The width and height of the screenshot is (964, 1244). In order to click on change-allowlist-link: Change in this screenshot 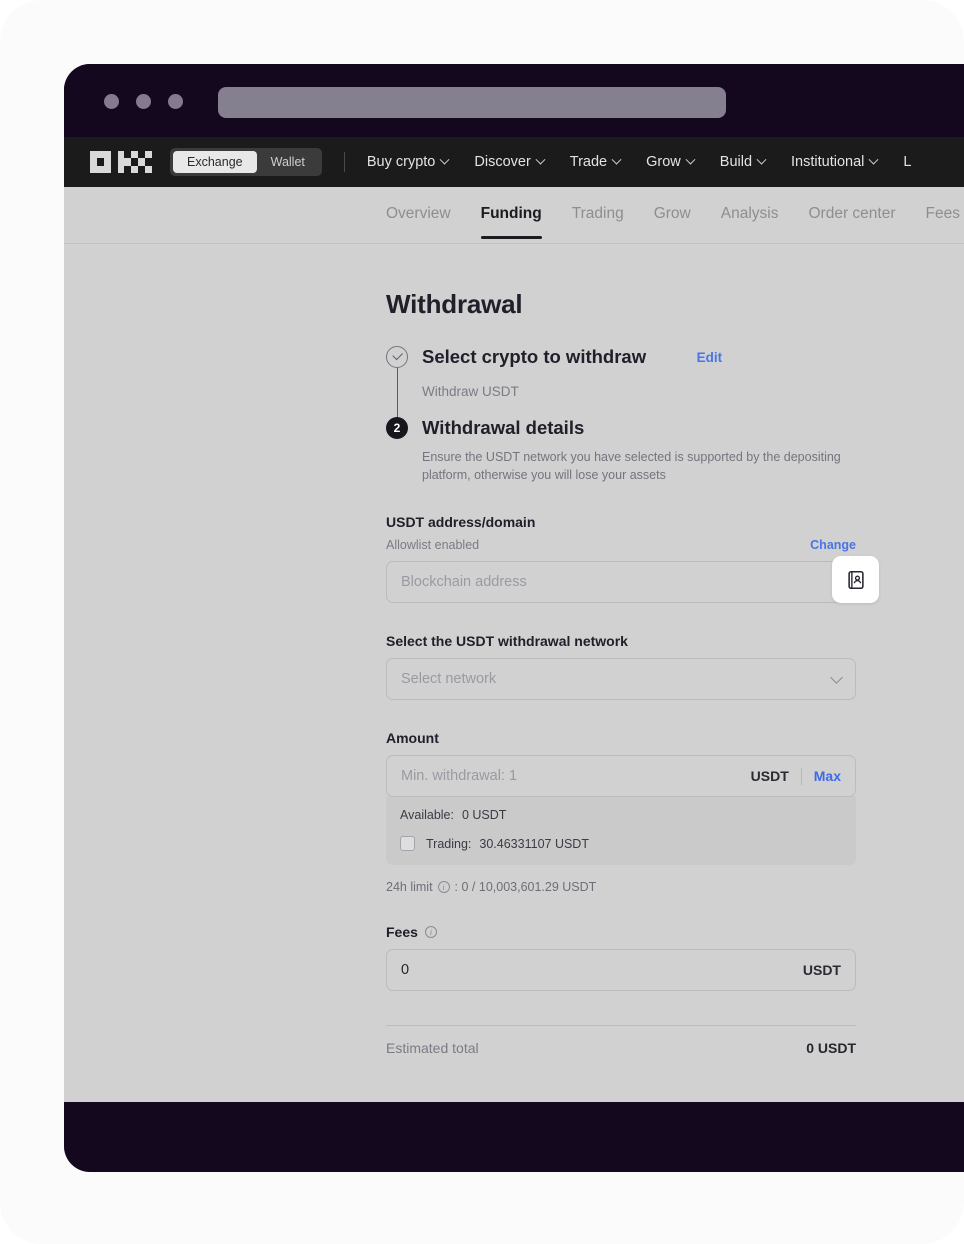, I will do `click(833, 545)`.